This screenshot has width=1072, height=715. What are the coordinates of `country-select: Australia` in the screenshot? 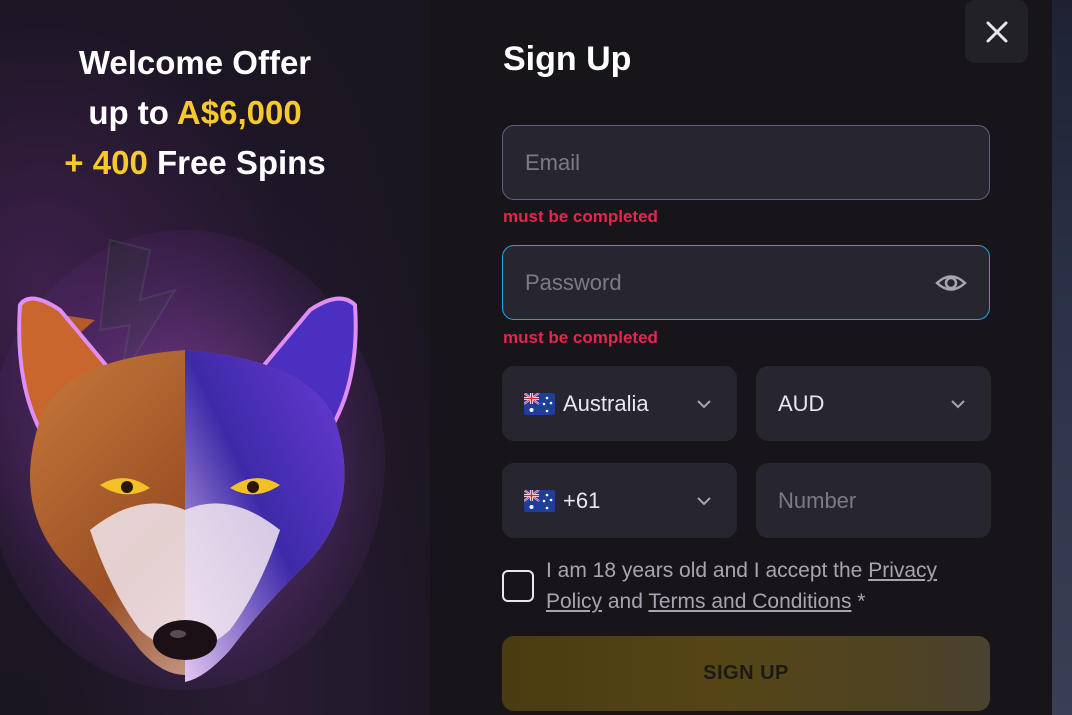 It's located at (619, 403).